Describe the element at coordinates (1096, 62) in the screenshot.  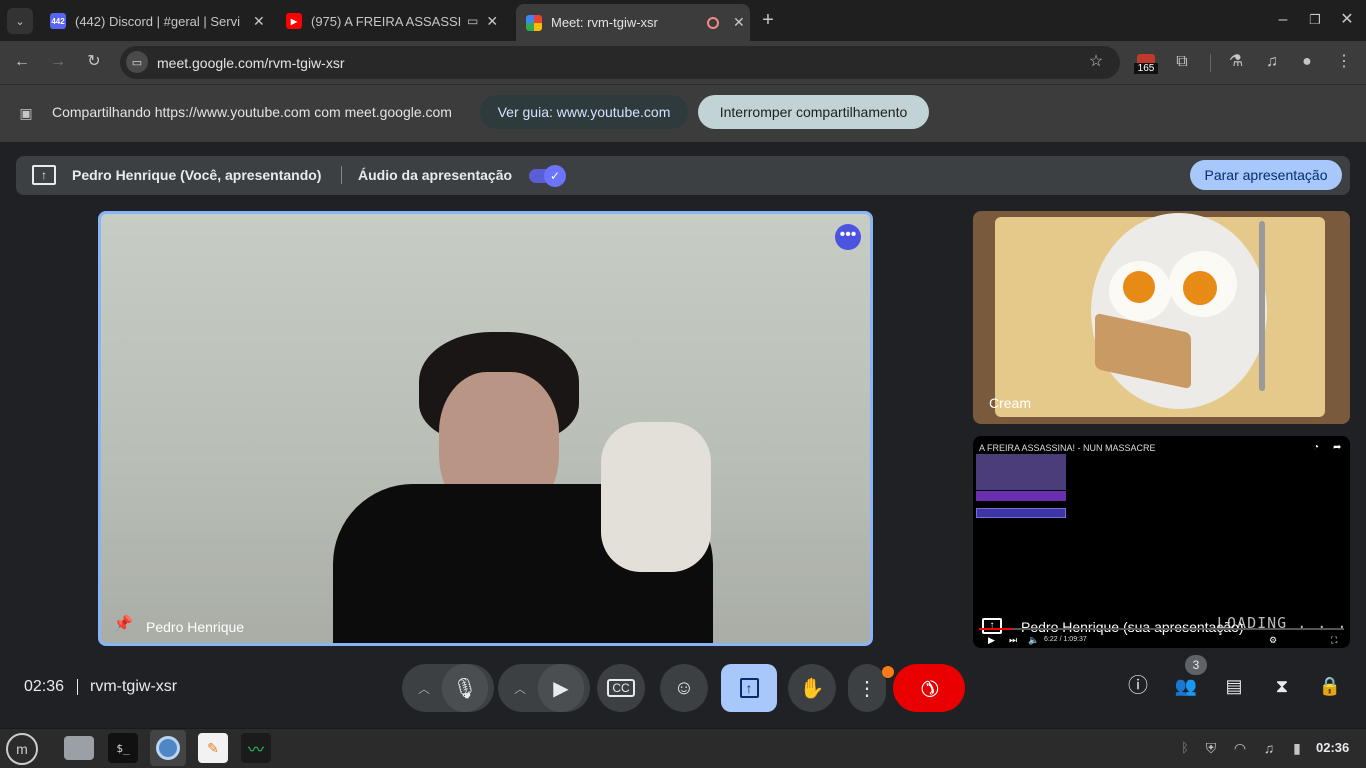
I see `bookmark-star-icon: ☆` at that location.